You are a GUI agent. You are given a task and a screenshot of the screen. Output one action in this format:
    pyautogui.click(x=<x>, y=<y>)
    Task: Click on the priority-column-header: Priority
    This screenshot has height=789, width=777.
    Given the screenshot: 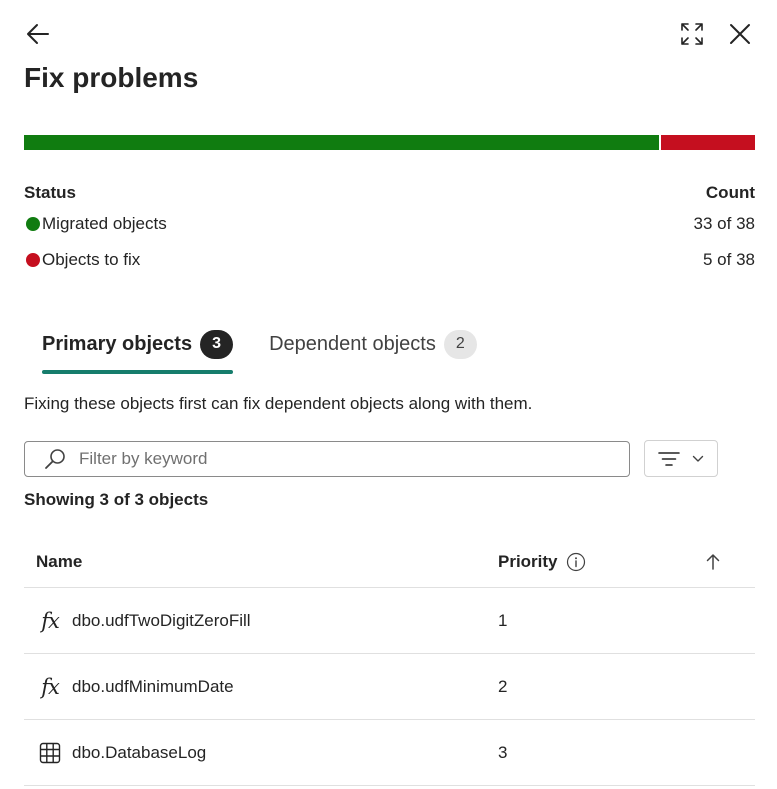 What is the action you would take?
    pyautogui.click(x=626, y=562)
    